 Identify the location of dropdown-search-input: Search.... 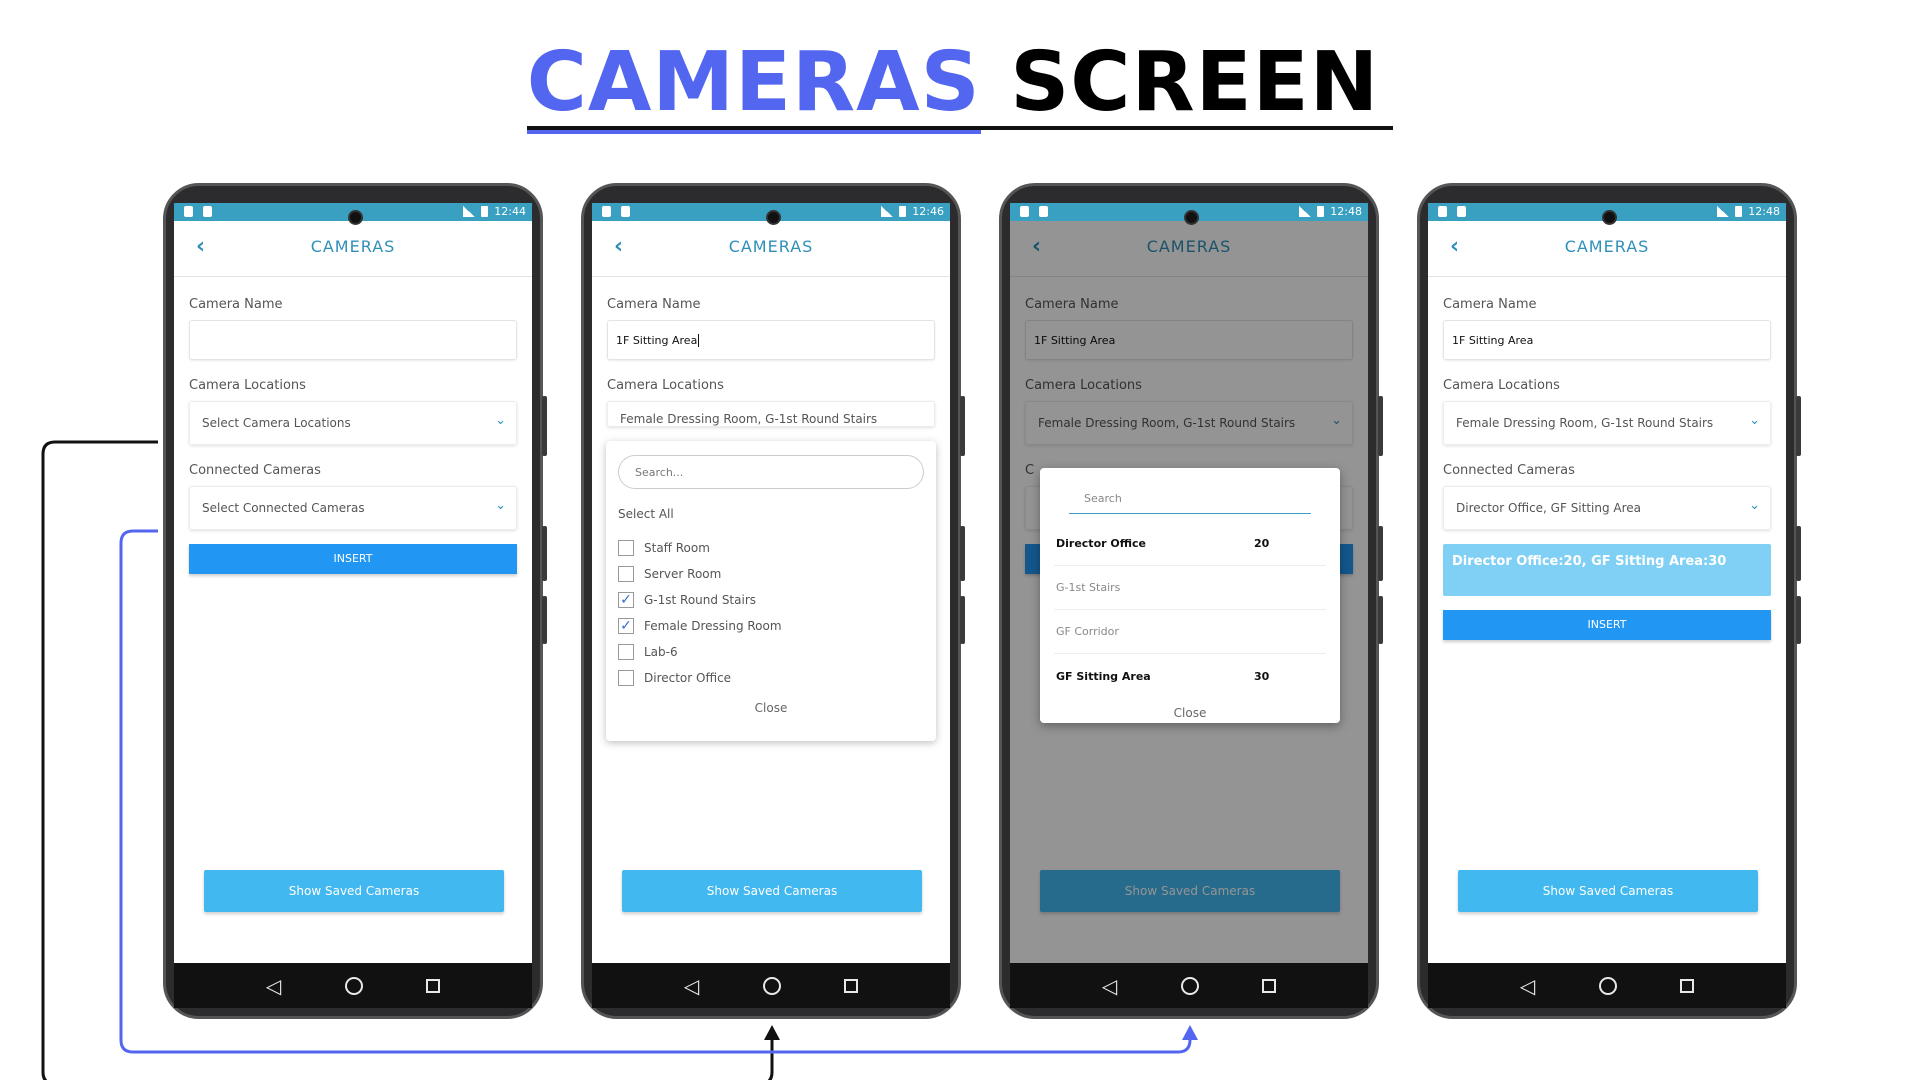
(771, 472).